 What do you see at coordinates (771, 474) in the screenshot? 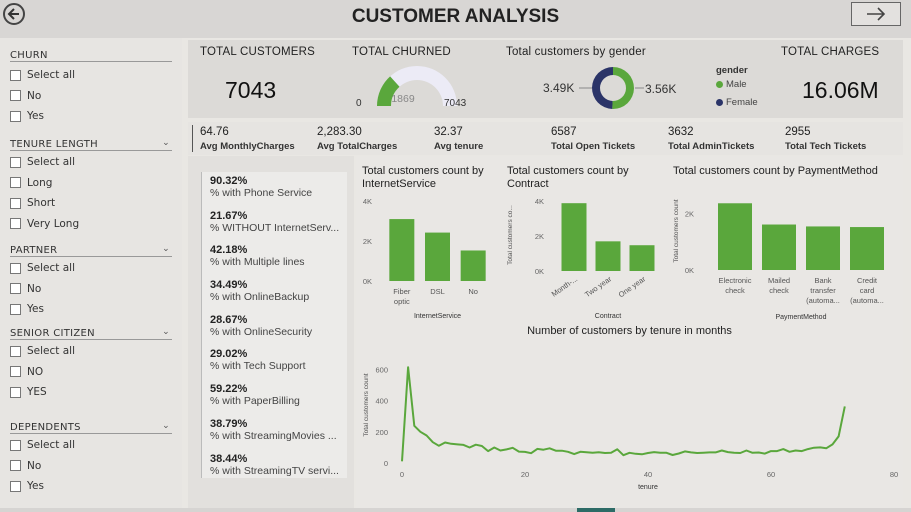
I see `tick-label: 60` at bounding box center [771, 474].